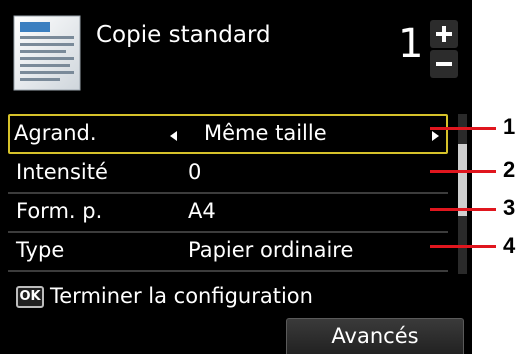 Image resolution: width=526 pixels, height=354 pixels. I want to click on avances-button: Avancés, so click(375, 336).